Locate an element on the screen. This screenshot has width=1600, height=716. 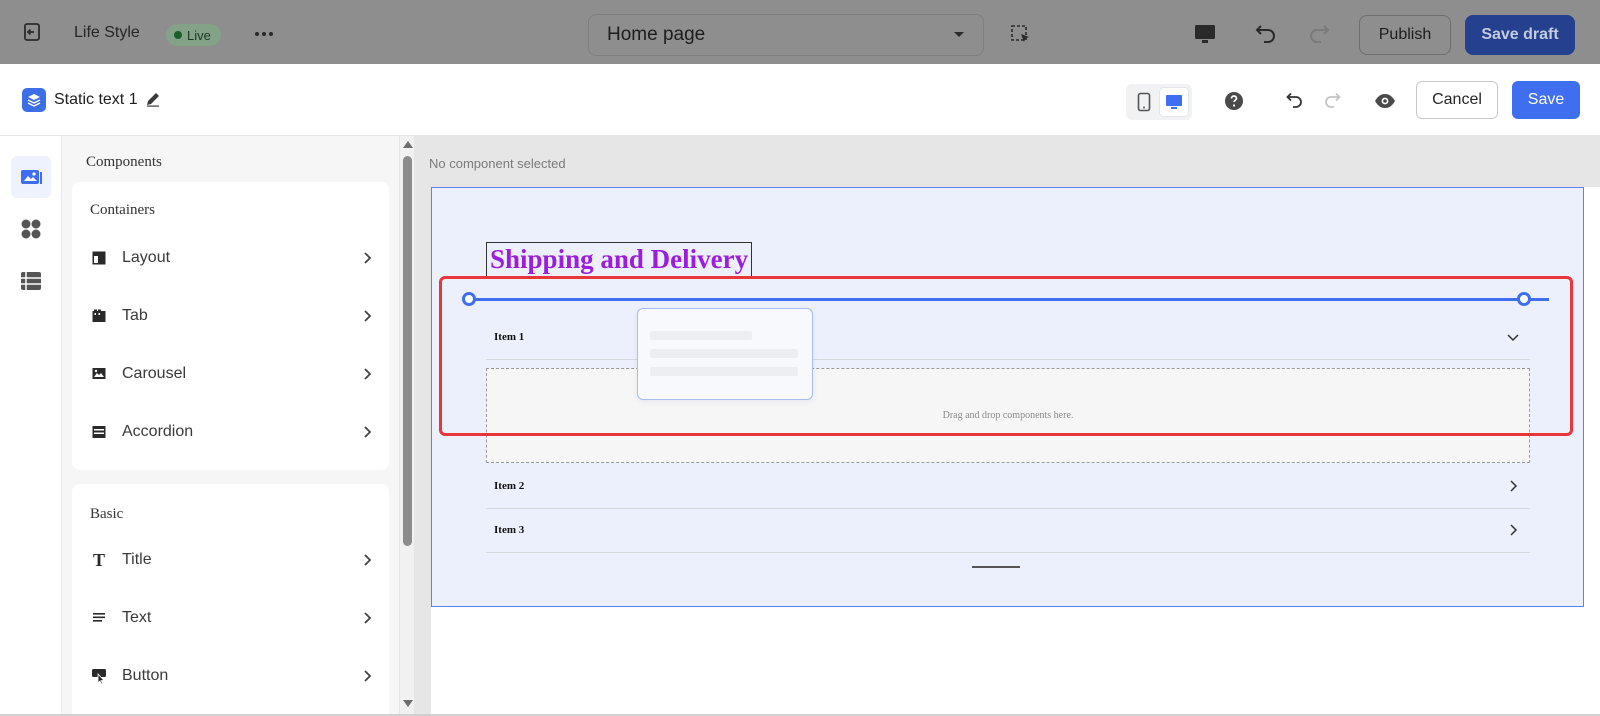
component-item-label: Text is located at coordinates (137, 617).